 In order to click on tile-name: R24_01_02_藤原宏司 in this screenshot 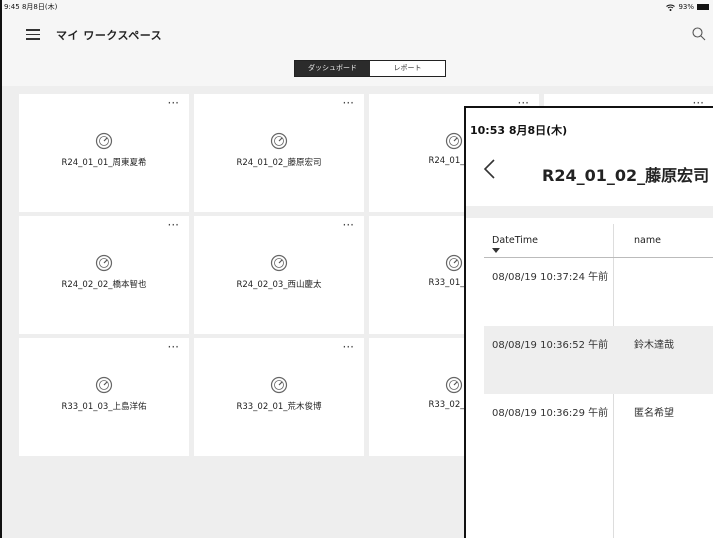, I will do `click(279, 163)`.